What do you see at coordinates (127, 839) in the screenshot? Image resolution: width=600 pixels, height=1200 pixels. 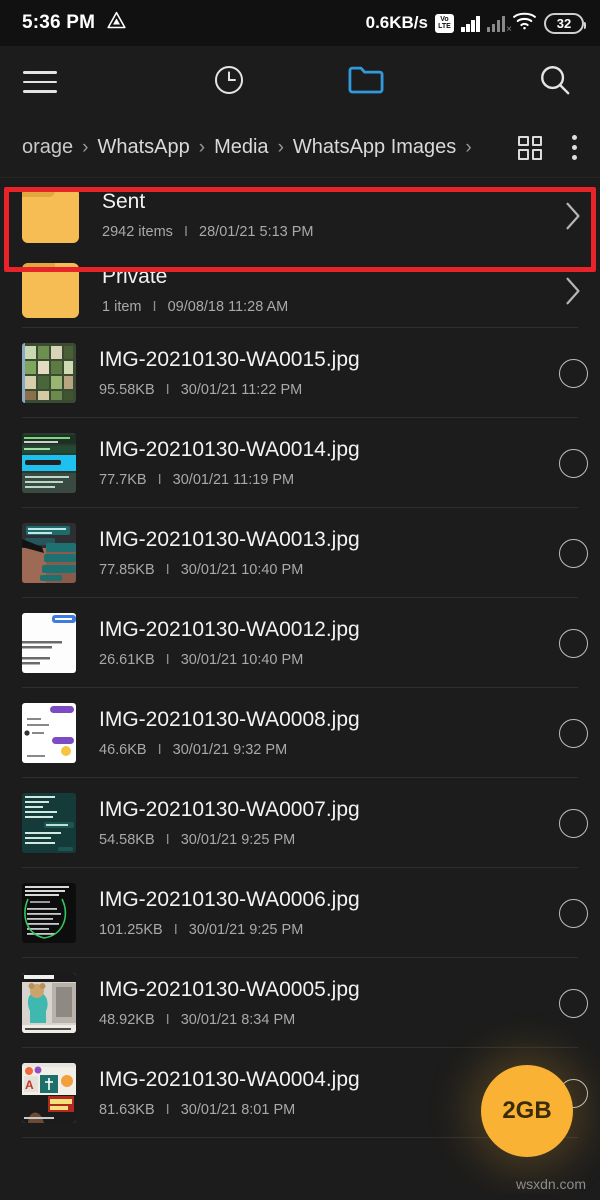 I see `file-size: 54.58KB` at bounding box center [127, 839].